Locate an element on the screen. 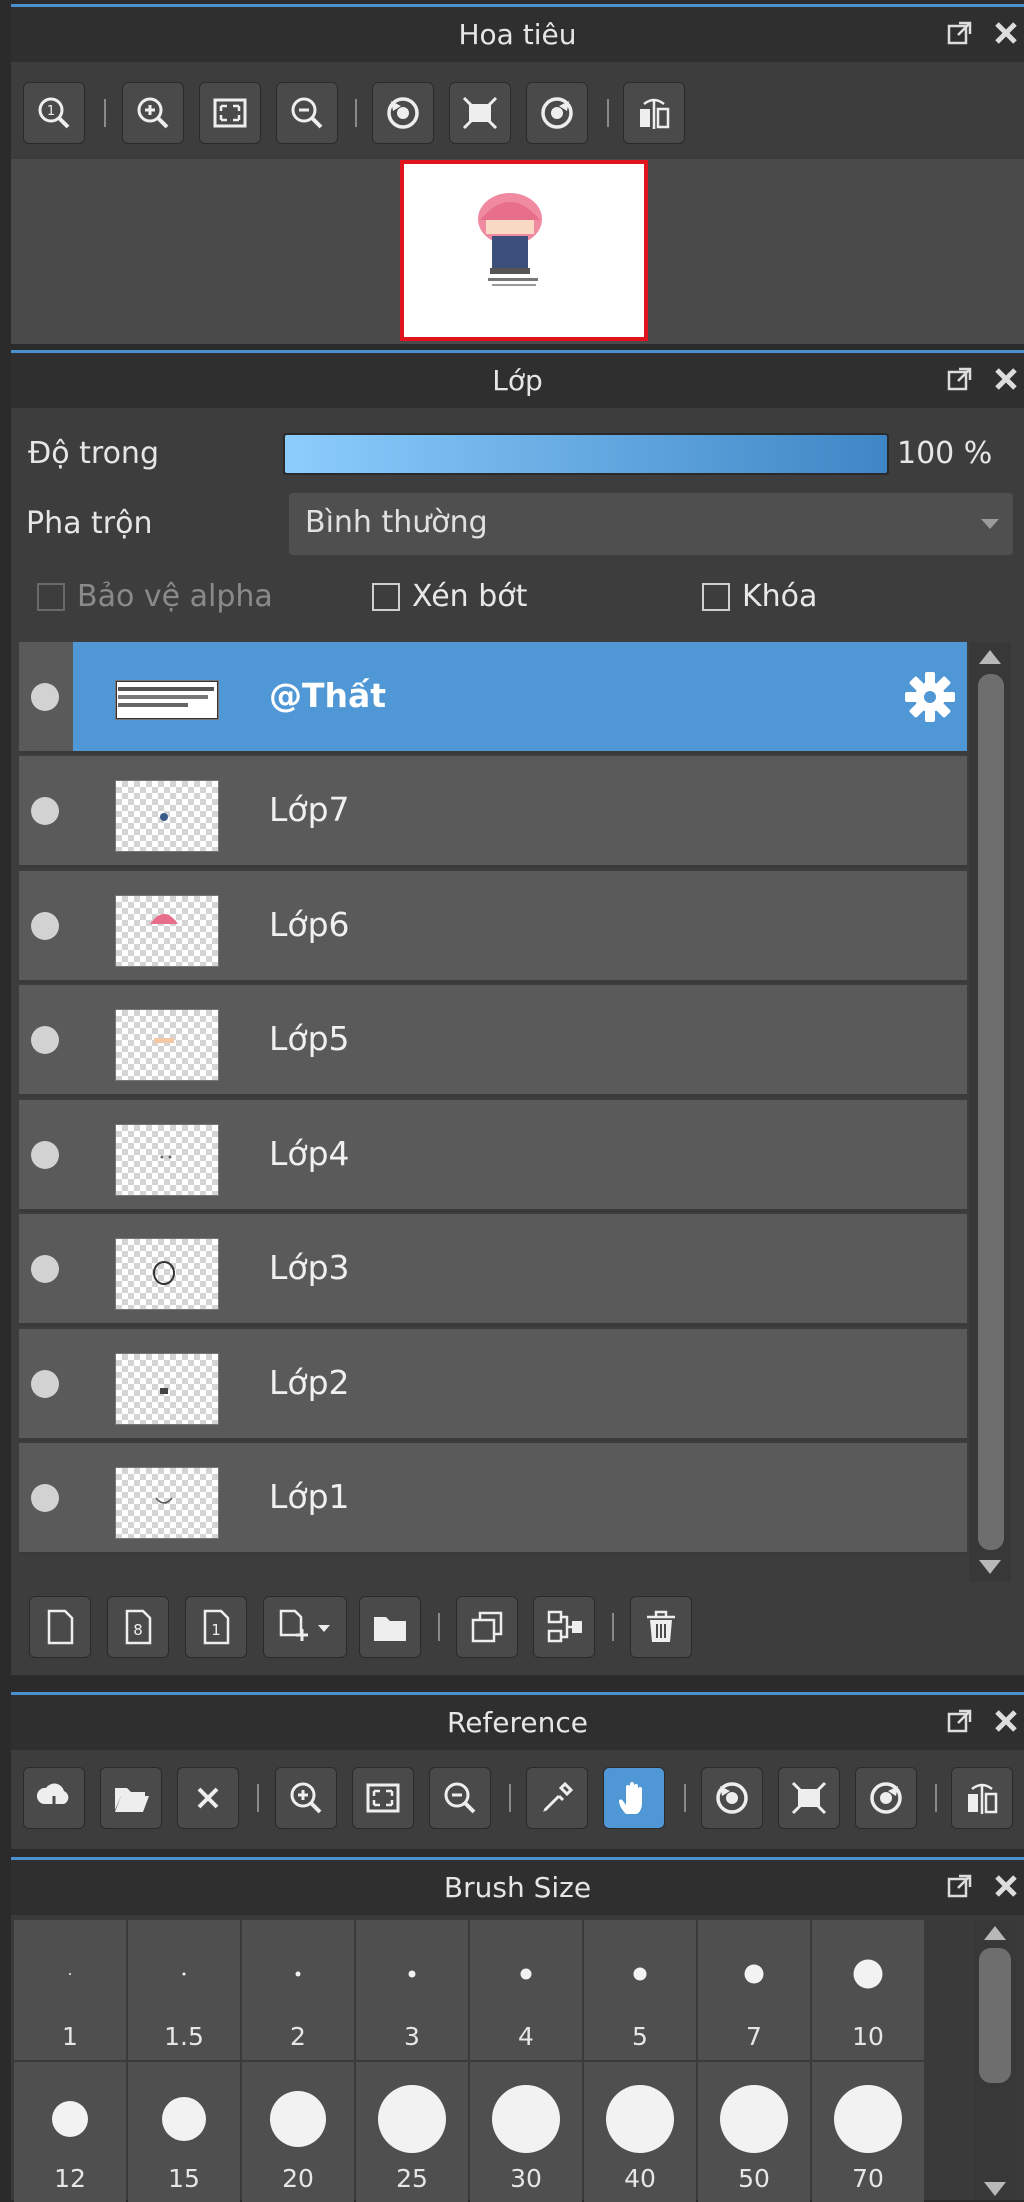 The image size is (1024, 2202). zoom-actual-size-button: 1 is located at coordinates (54, 113).